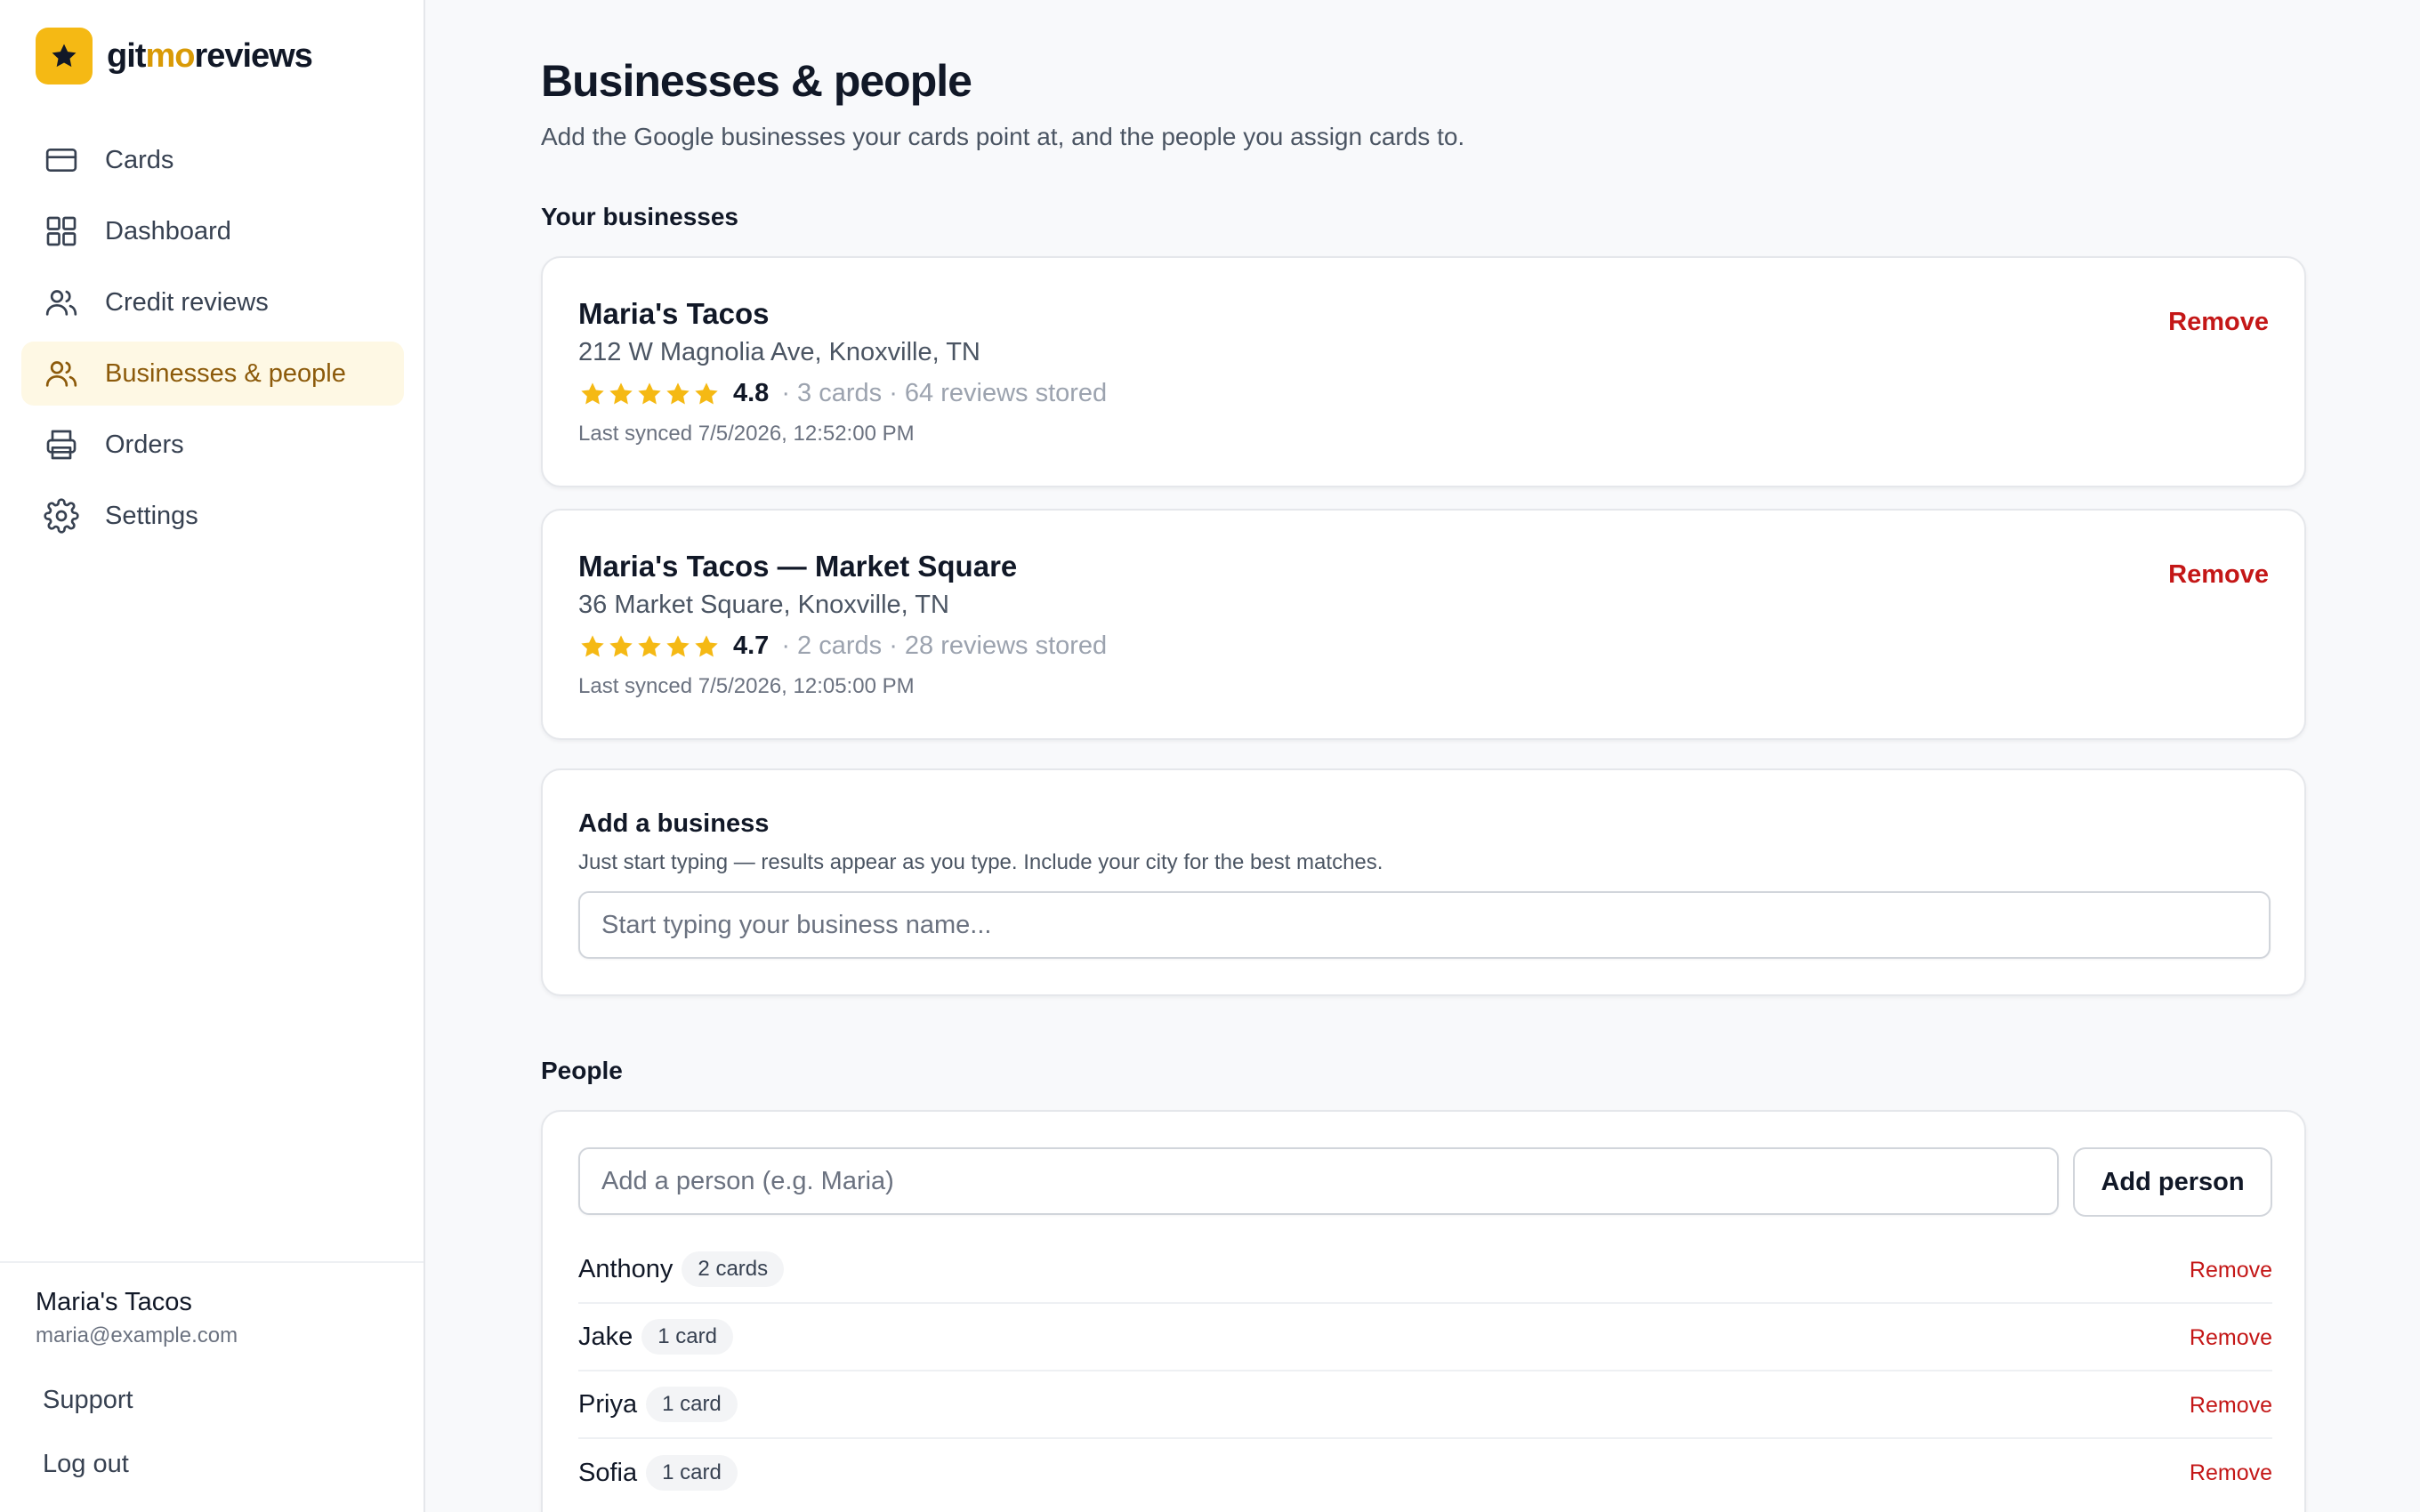 The width and height of the screenshot is (2420, 1512). I want to click on business-meta: · 3 cards · 64 reviews stored, so click(944, 393).